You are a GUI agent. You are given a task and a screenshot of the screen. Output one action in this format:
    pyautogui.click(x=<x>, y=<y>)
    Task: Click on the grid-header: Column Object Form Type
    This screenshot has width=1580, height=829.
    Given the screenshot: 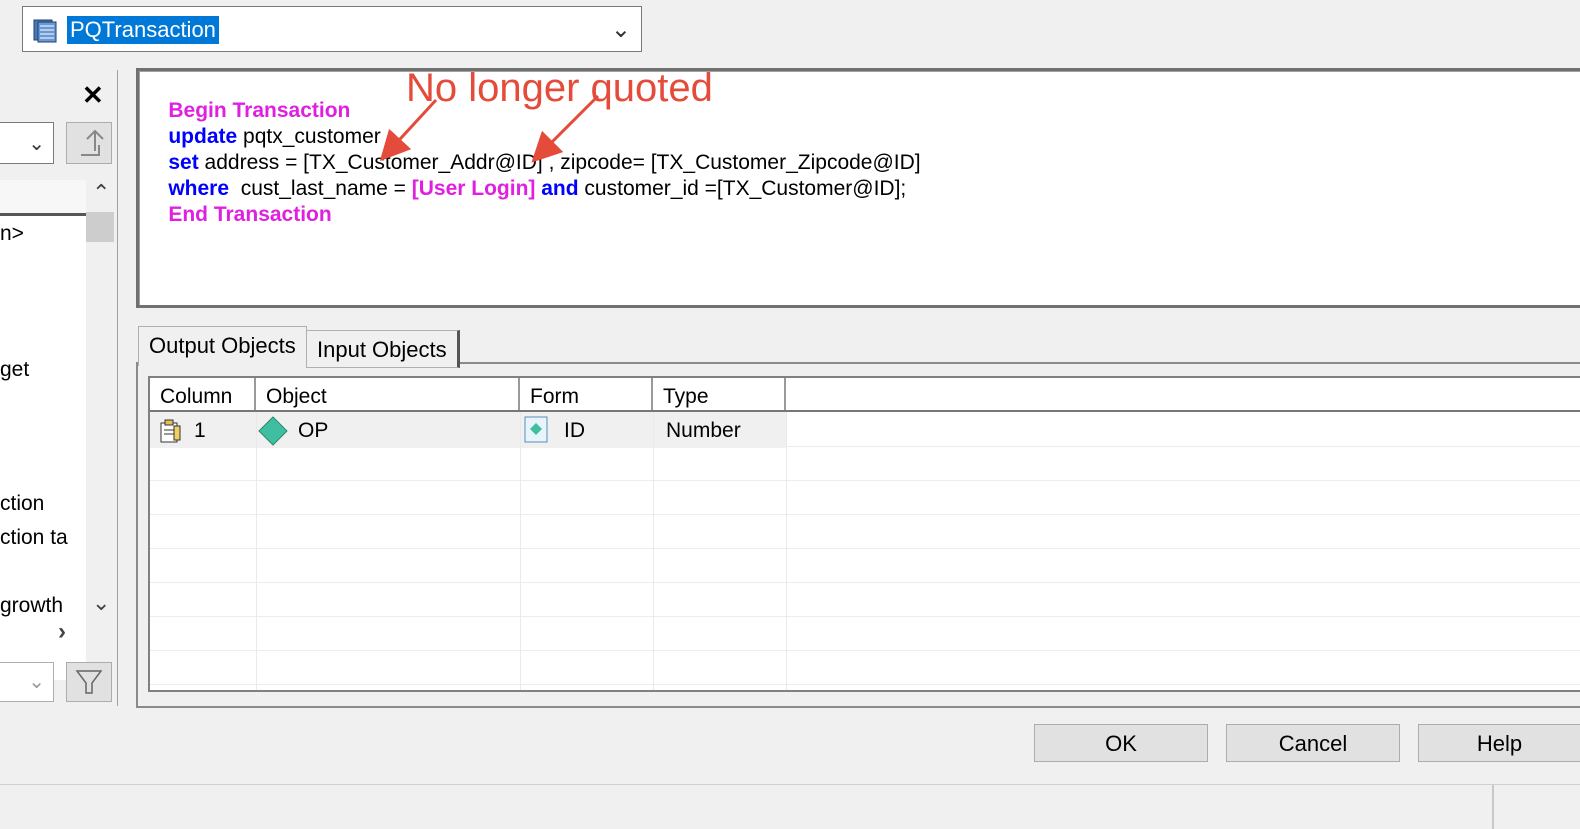 What is the action you would take?
    pyautogui.click(x=865, y=395)
    